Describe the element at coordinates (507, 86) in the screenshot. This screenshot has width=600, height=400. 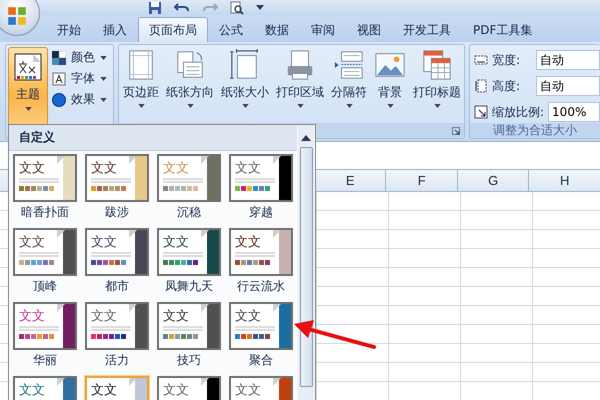
I see `field-label: 高度:` at that location.